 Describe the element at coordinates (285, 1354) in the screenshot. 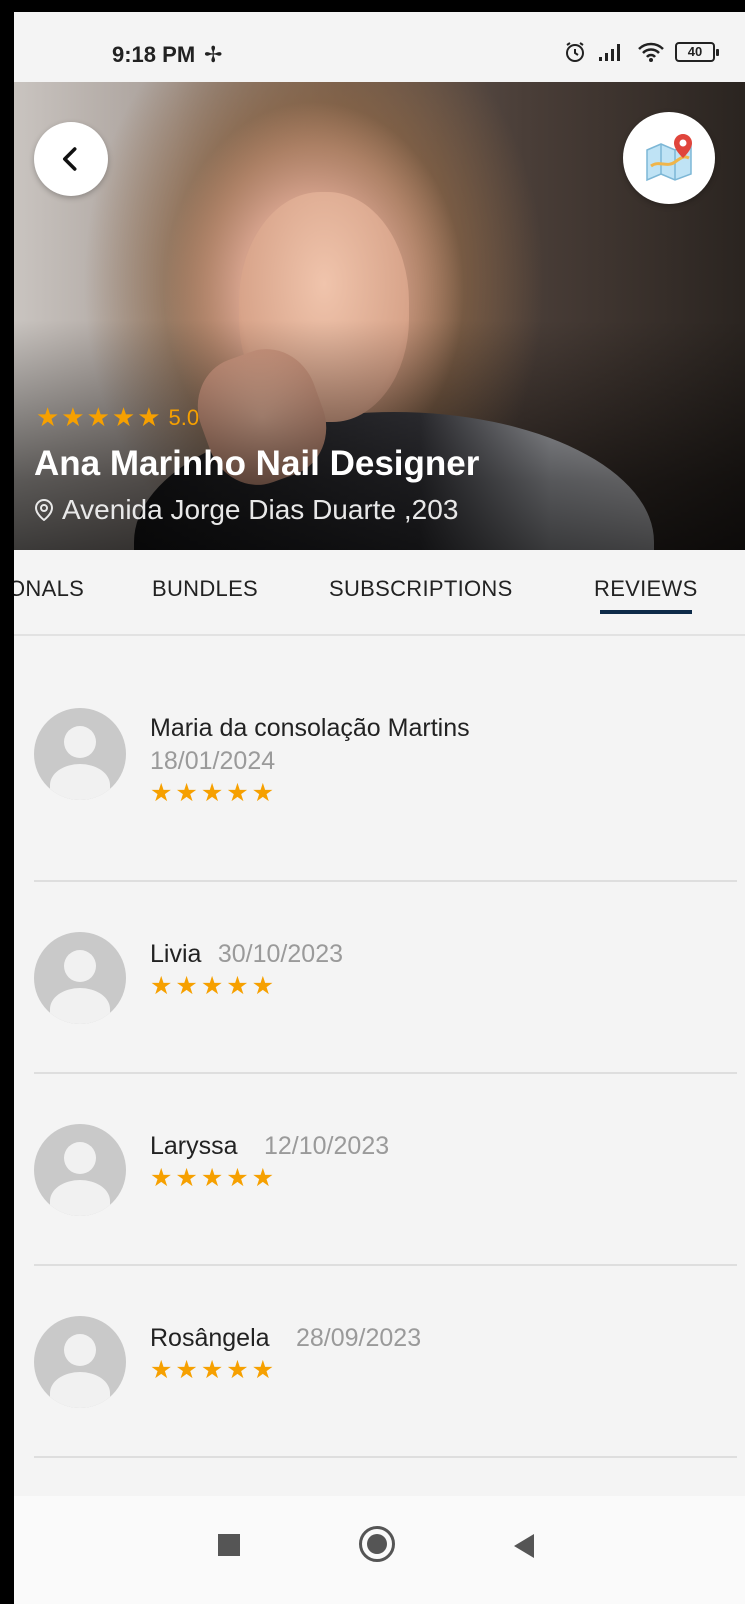

I see `review-header: Rosângela 28/09/2023 ★★★★★` at that location.